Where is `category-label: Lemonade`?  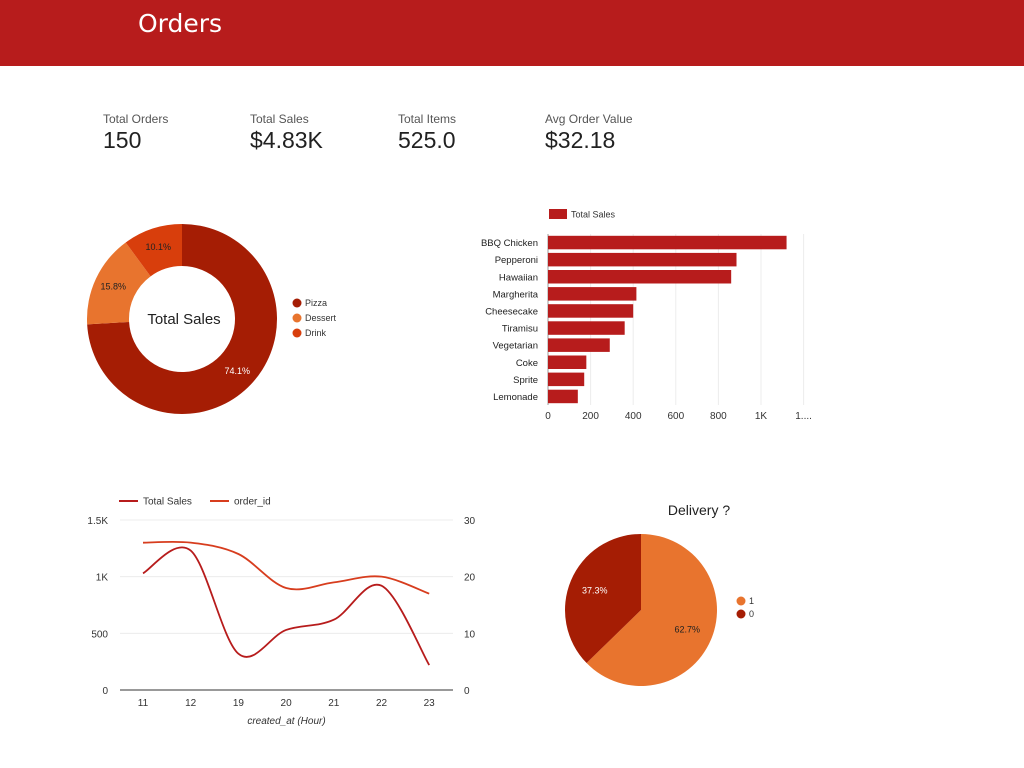 category-label: Lemonade is located at coordinates (515, 397).